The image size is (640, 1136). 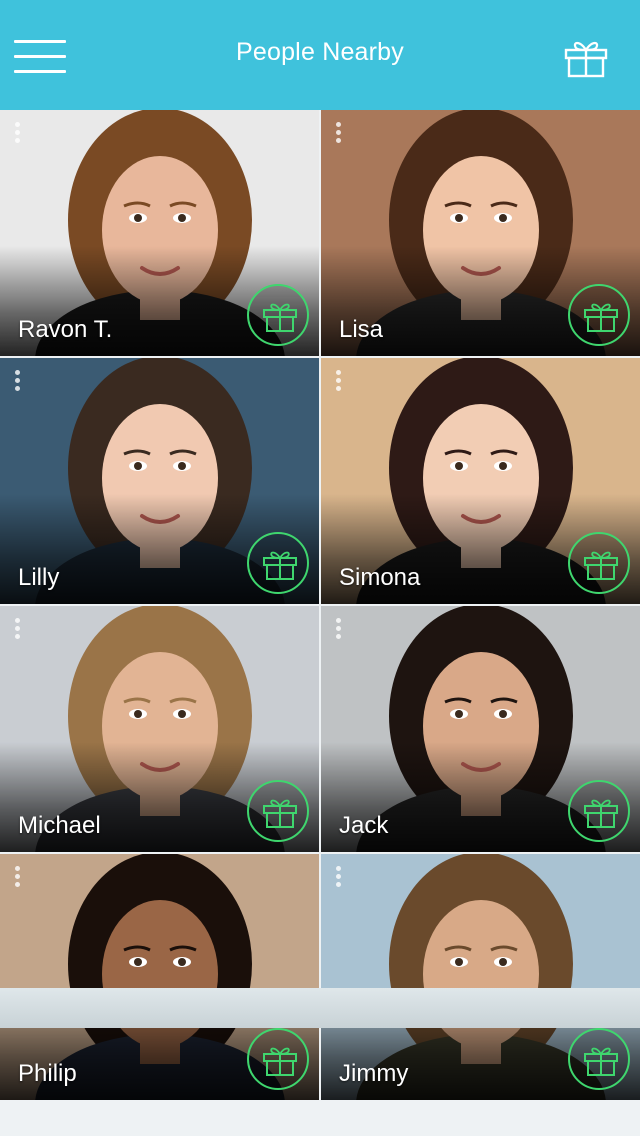 What do you see at coordinates (159, 481) in the screenshot?
I see `person-tile: Lilly` at bounding box center [159, 481].